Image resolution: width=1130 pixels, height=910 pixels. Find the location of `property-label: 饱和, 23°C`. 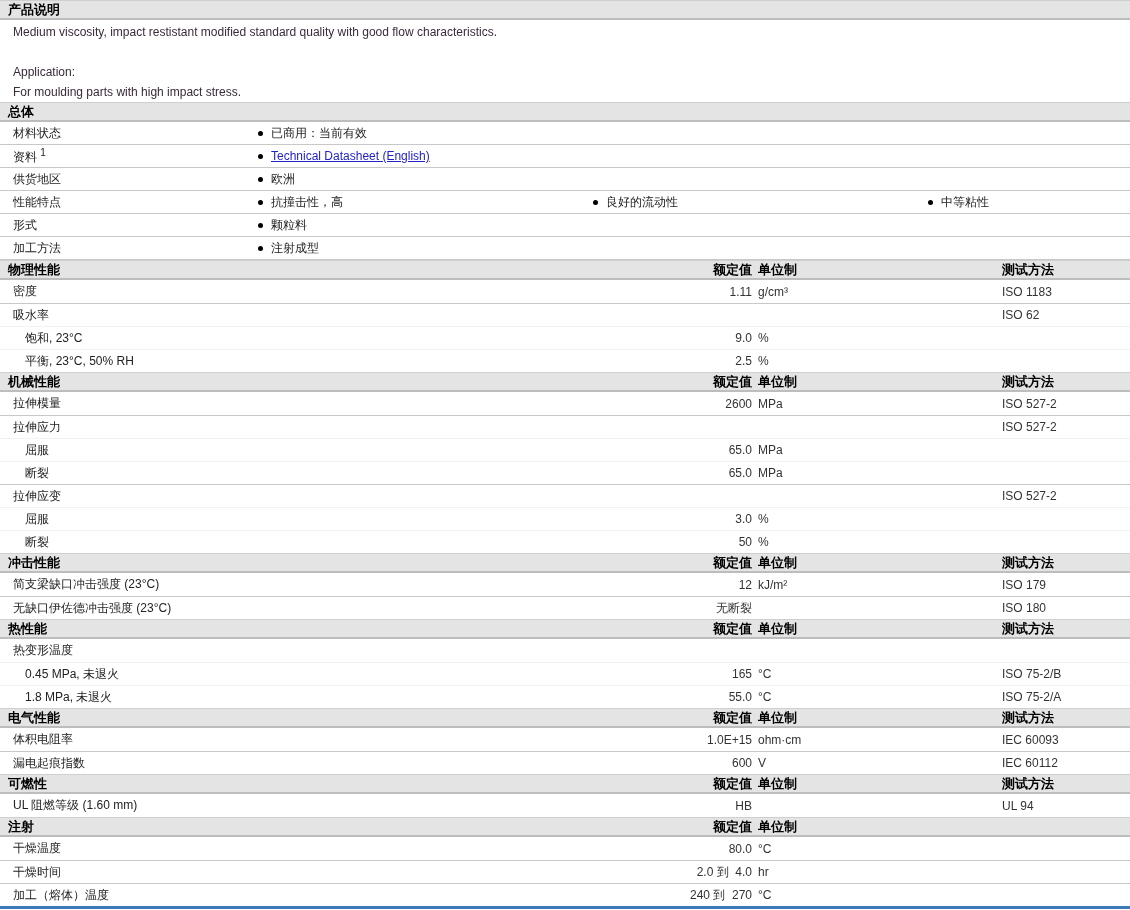

property-label: 饱和, 23°C is located at coordinates (54, 337).